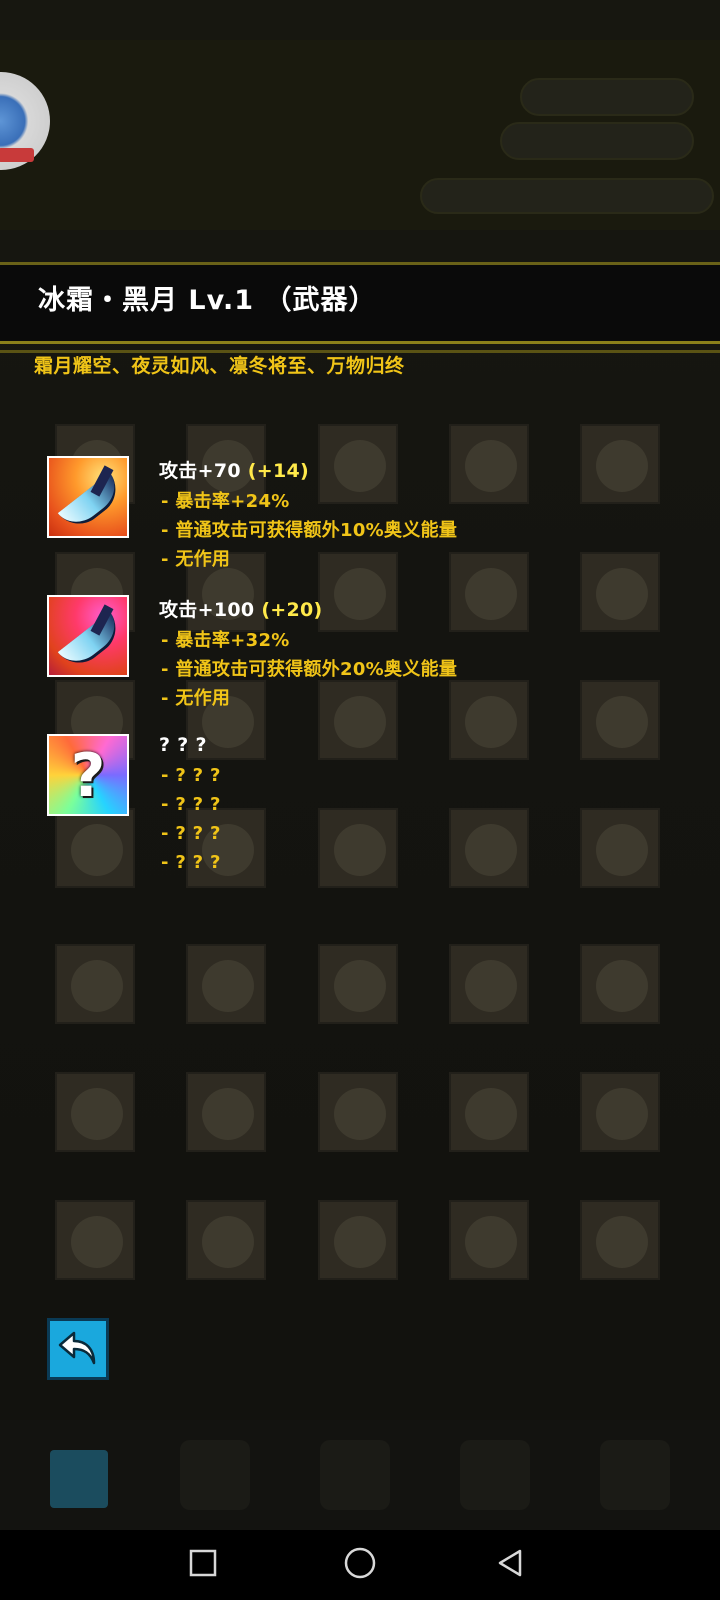  What do you see at coordinates (225, 640) in the screenshot?
I see `tier-stat-line: - 暴击率+32%` at bounding box center [225, 640].